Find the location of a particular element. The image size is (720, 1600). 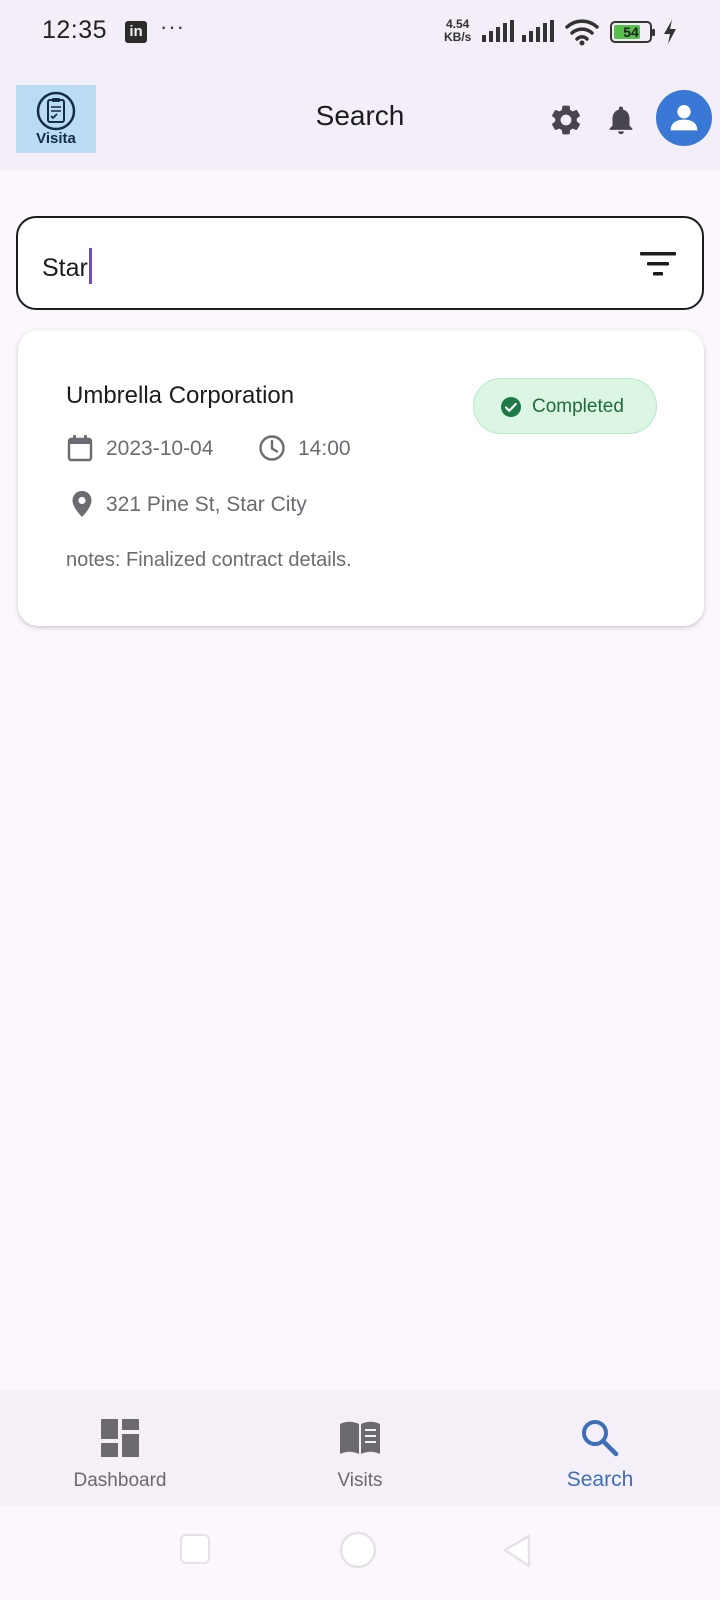

more-notifications-icon: ··· is located at coordinates (172, 26).